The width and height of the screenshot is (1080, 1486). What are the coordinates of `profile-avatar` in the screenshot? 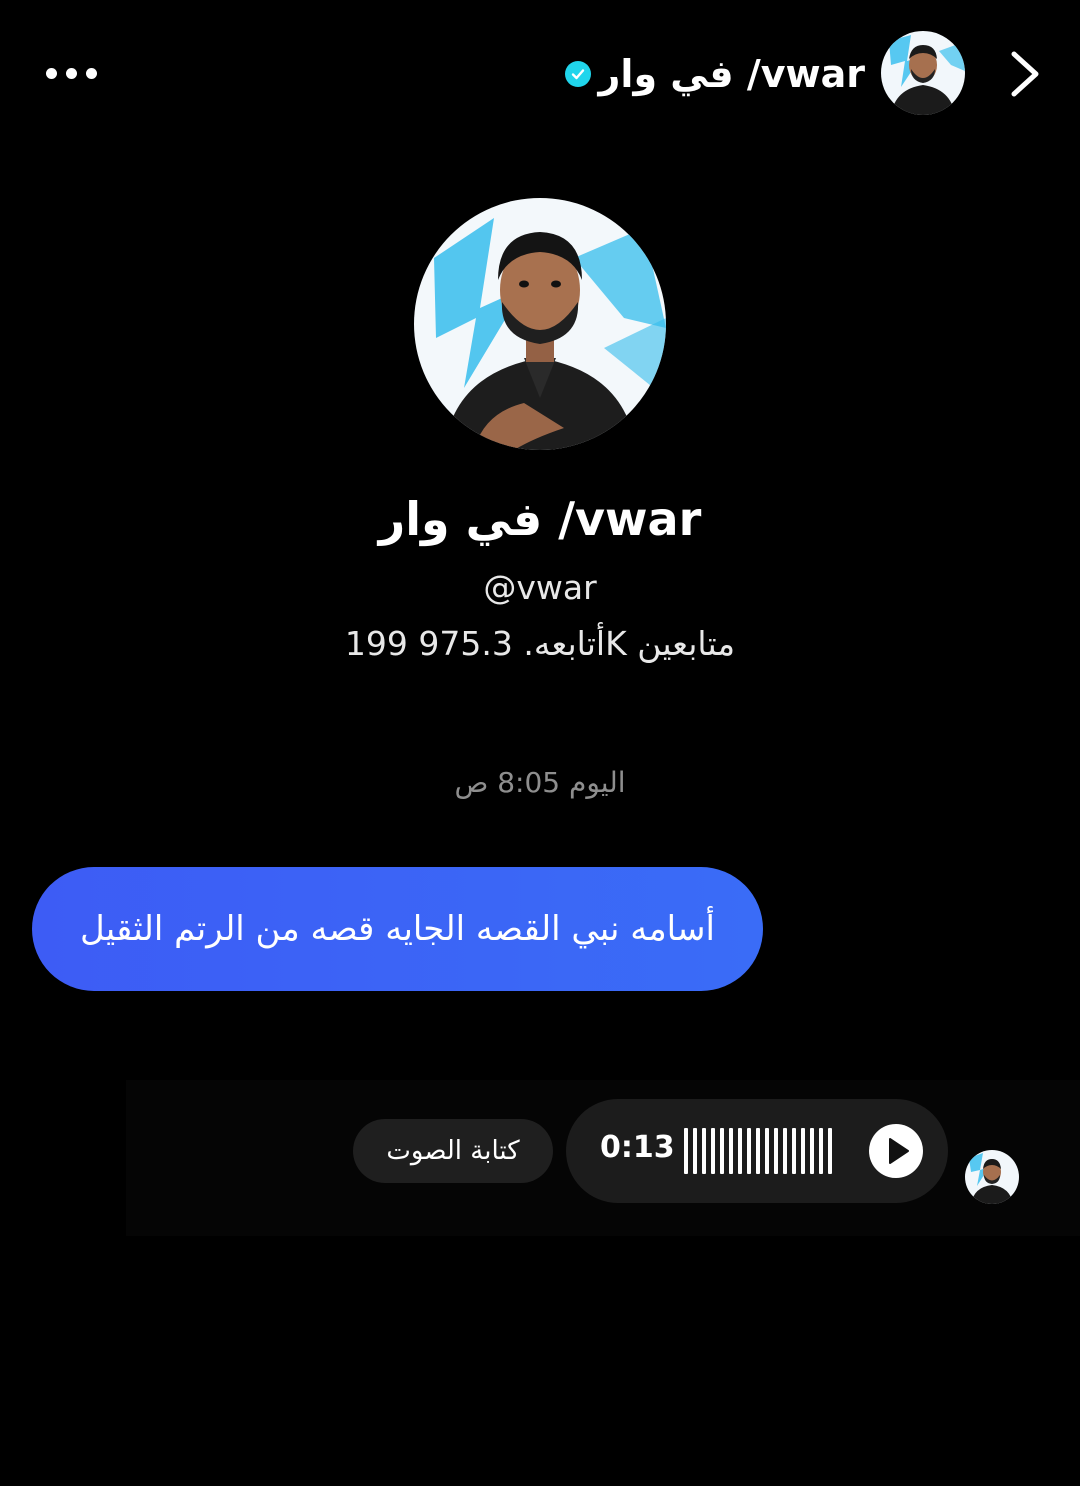 It's located at (540, 324).